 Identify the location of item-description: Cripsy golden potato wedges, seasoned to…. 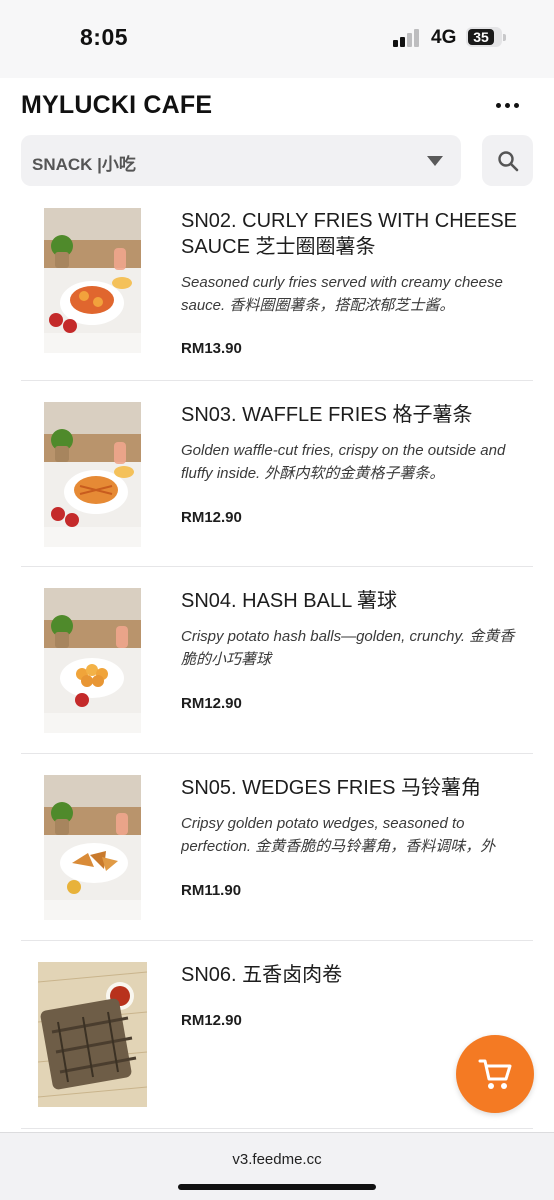
(338, 835).